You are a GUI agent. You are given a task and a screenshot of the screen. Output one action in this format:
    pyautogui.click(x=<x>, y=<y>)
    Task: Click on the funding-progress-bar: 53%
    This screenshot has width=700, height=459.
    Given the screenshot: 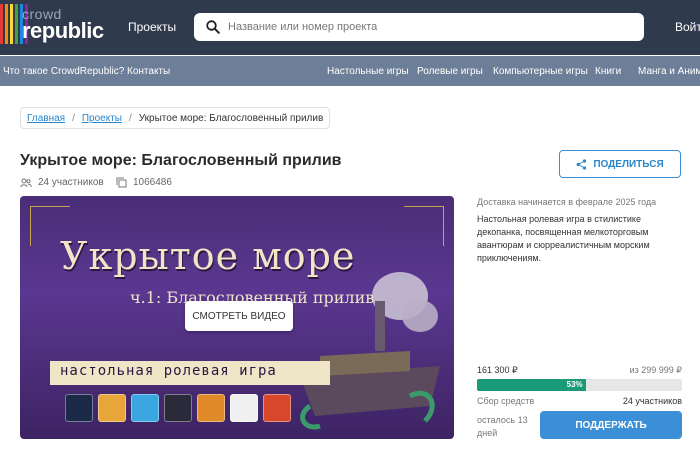 What is the action you would take?
    pyautogui.click(x=579, y=385)
    